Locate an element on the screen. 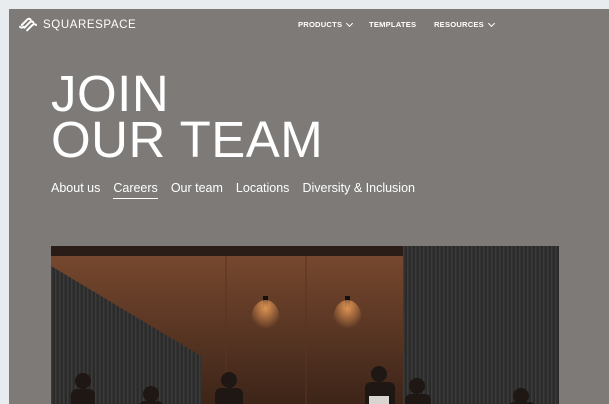  subnav-our-team: Our team is located at coordinates (197, 190).